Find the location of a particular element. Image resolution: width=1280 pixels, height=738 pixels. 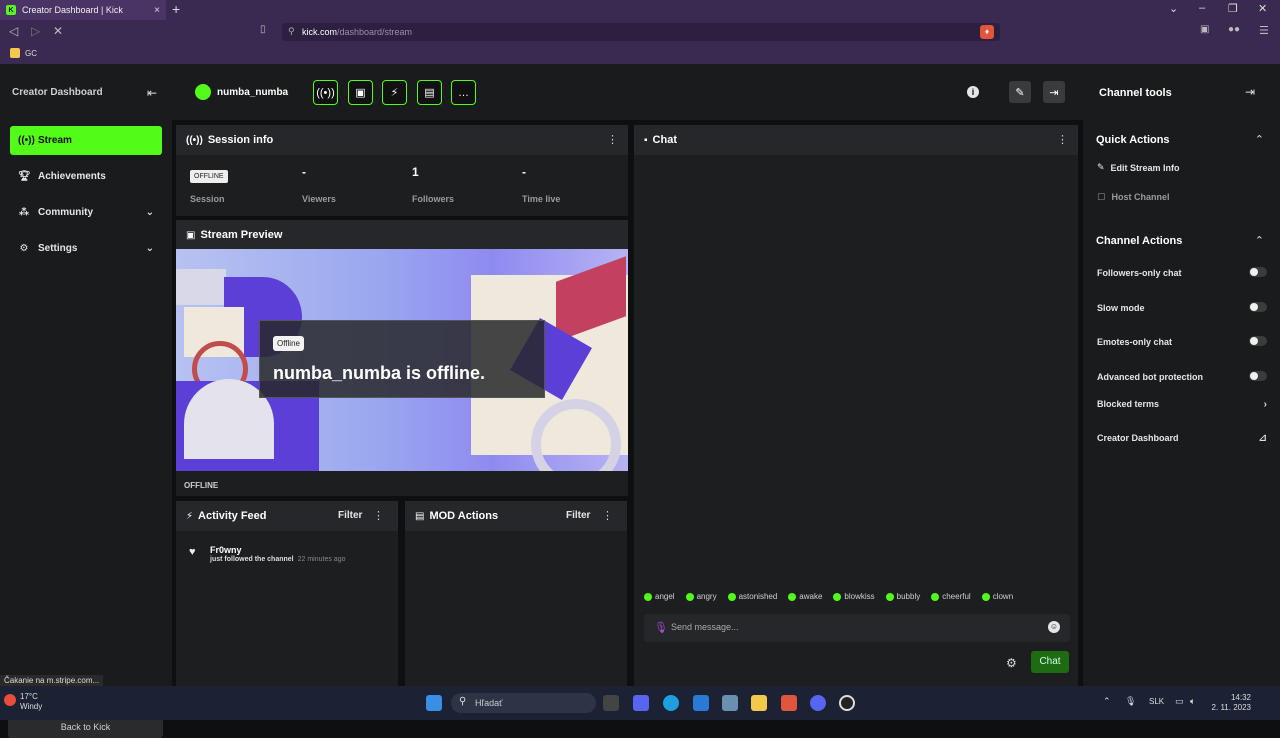

network-icon: ▭ is located at coordinates (1179, 701).